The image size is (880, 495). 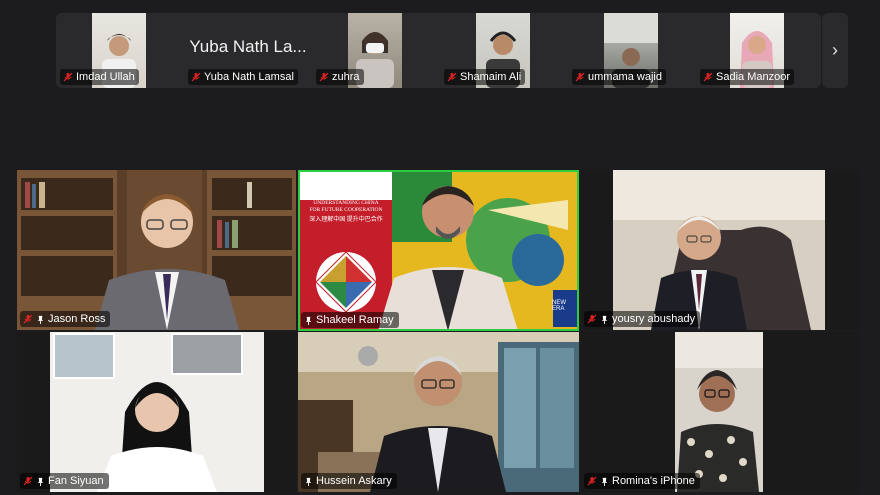 What do you see at coordinates (654, 319) in the screenshot?
I see `participant-name: yousry abushady` at bounding box center [654, 319].